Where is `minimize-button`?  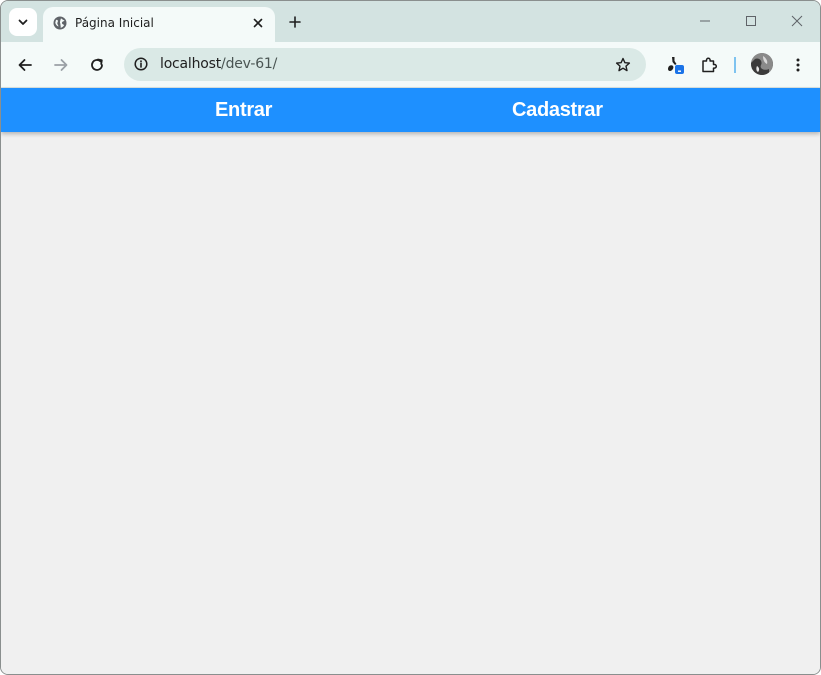
minimize-button is located at coordinates (705, 21).